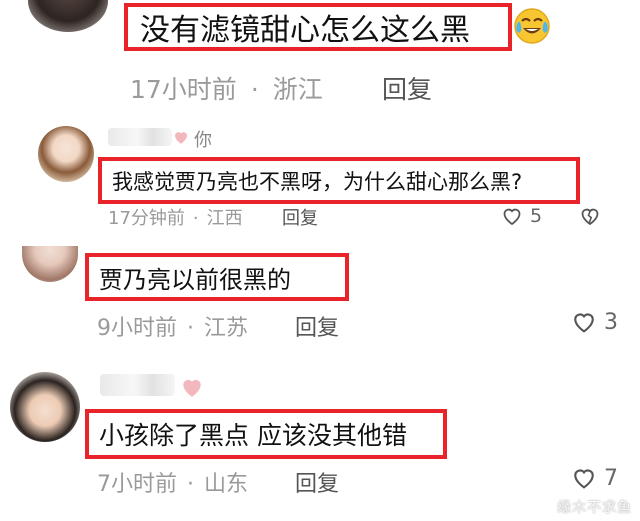  What do you see at coordinates (226, 328) in the screenshot?
I see `comment-location: 江苏` at bounding box center [226, 328].